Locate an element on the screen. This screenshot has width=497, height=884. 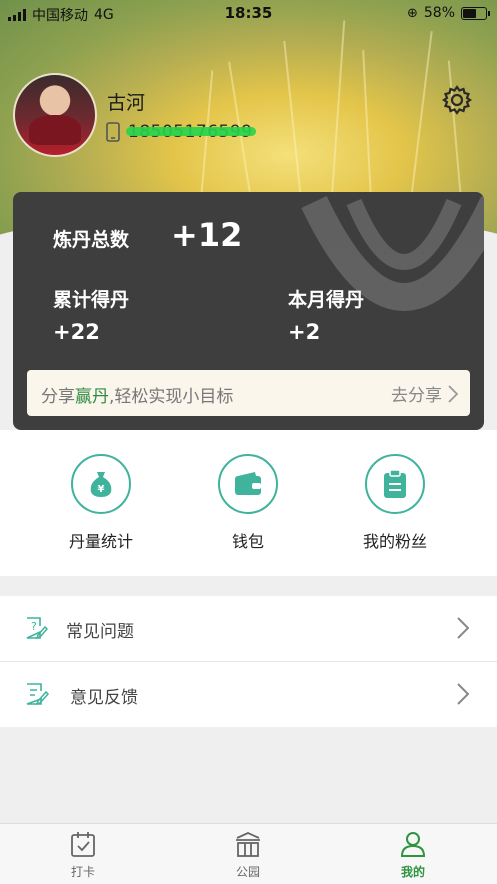
go-share-label: 去分享 is located at coordinates (416, 396).